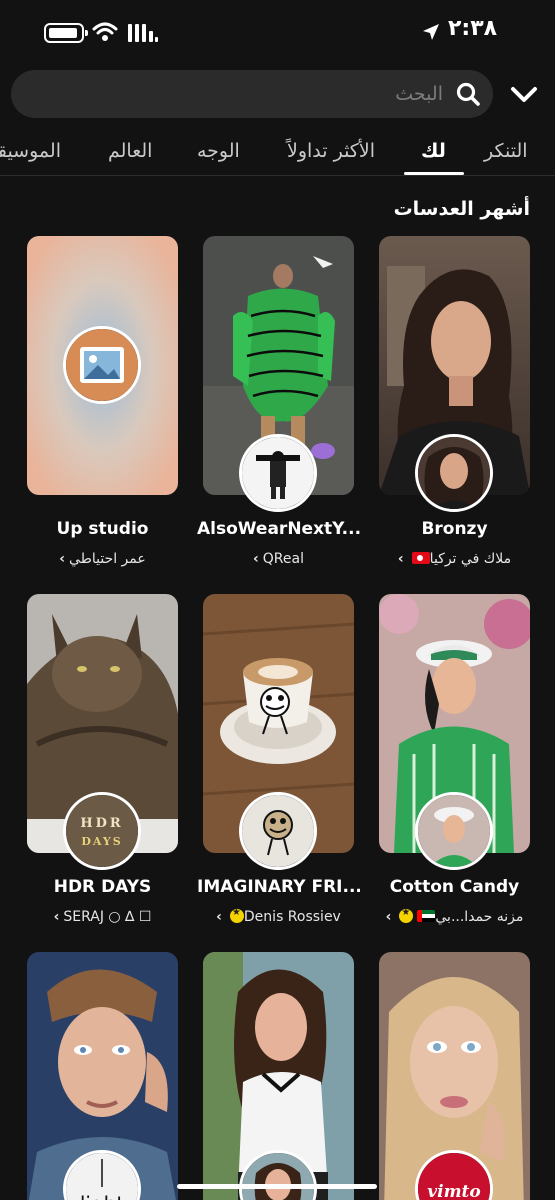 Image resolution: width=555 pixels, height=1200 pixels. I want to click on wifi-icon, so click(105, 31).